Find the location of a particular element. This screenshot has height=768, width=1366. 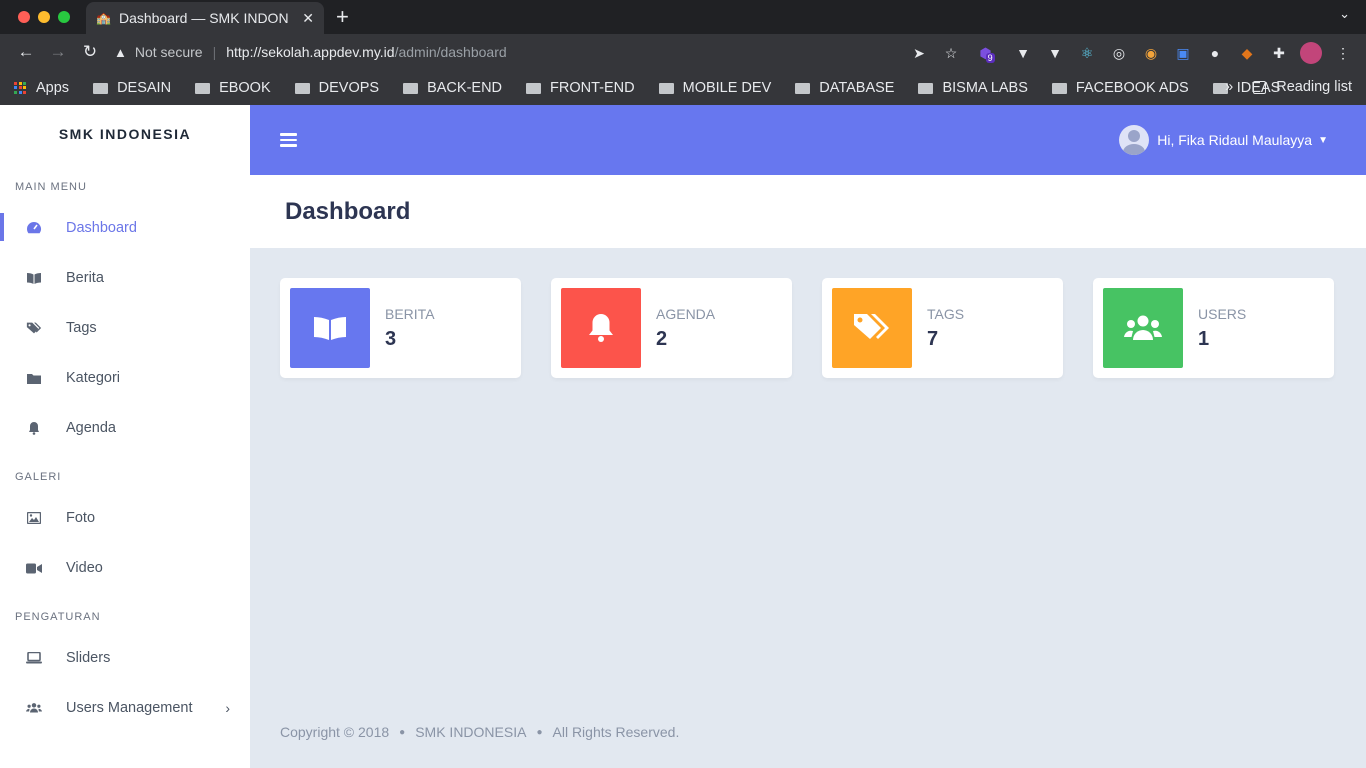

page-header: Dashboard is located at coordinates (808, 211).